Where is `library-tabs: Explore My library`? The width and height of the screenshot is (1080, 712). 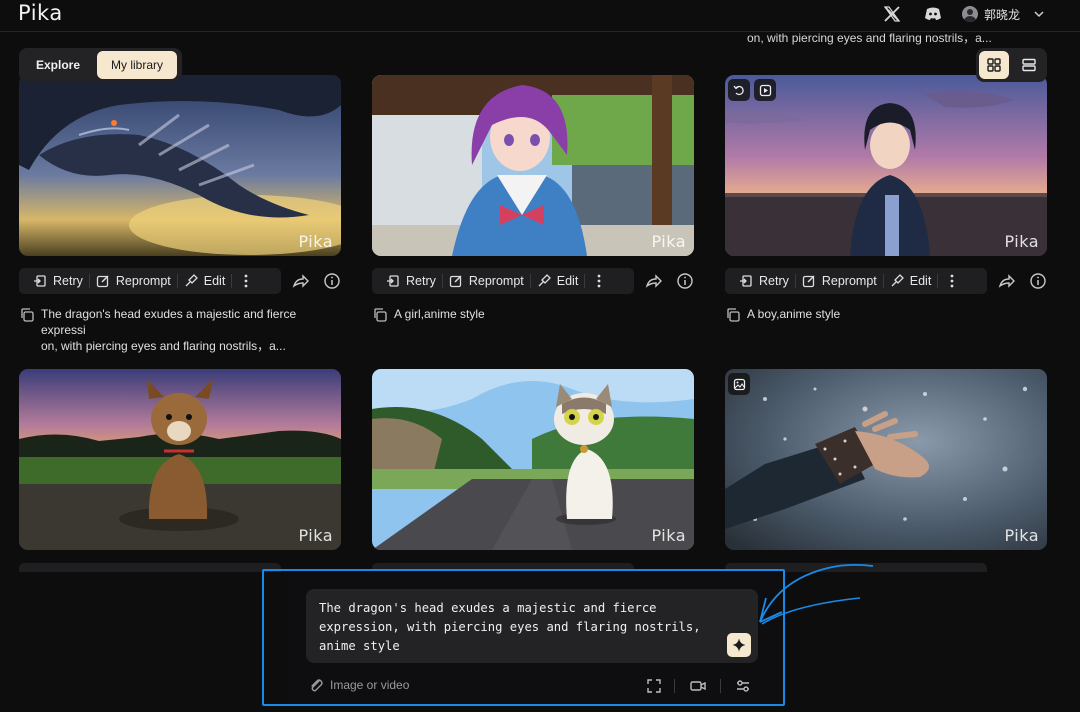
library-tabs: Explore My library is located at coordinates (100, 65).